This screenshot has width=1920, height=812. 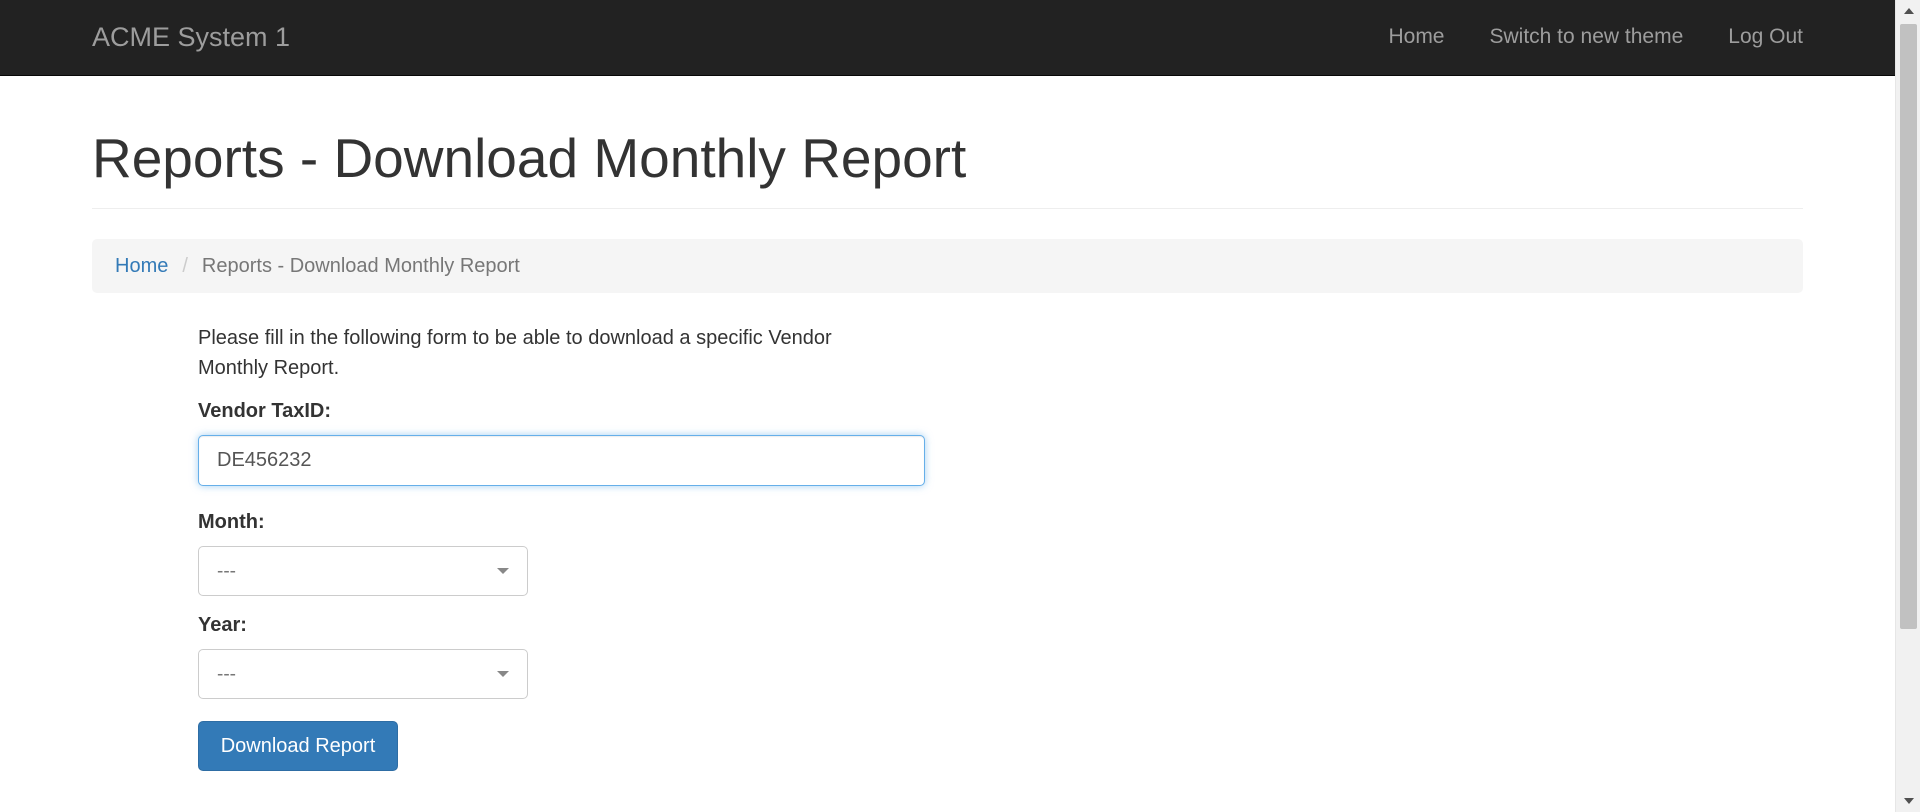 I want to click on nav-links: Home Switch to new theme Log Out, so click(x=1595, y=37).